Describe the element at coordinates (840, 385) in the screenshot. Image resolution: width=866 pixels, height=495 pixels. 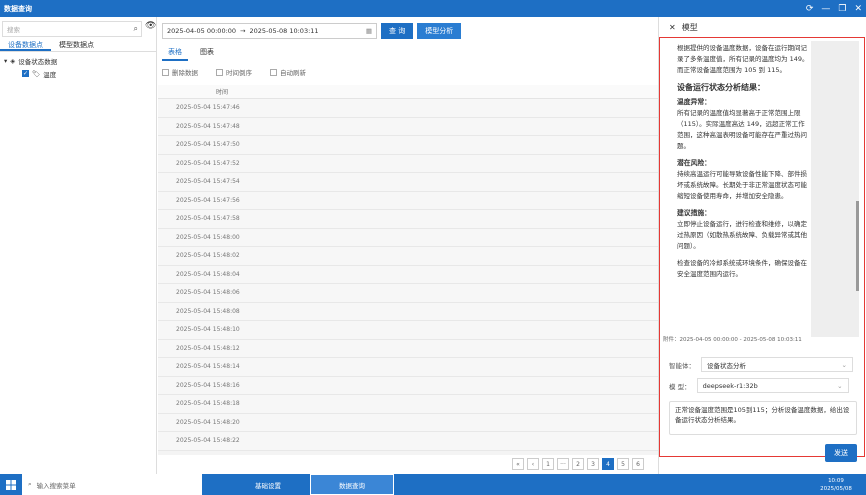
I see `chevron-down-icon: ⌄` at that location.